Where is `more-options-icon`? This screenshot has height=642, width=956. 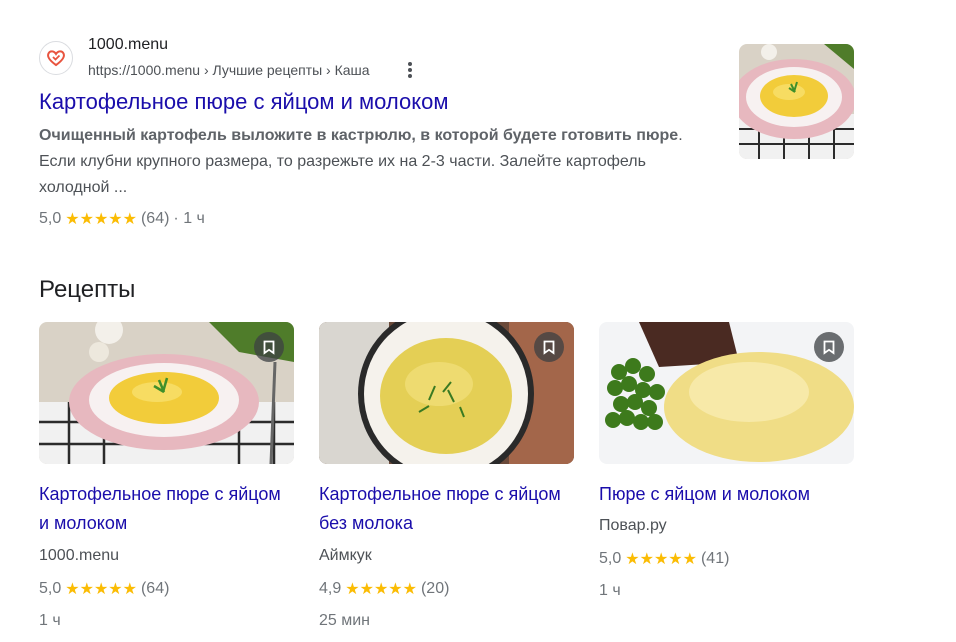
more-options-icon is located at coordinates (410, 70).